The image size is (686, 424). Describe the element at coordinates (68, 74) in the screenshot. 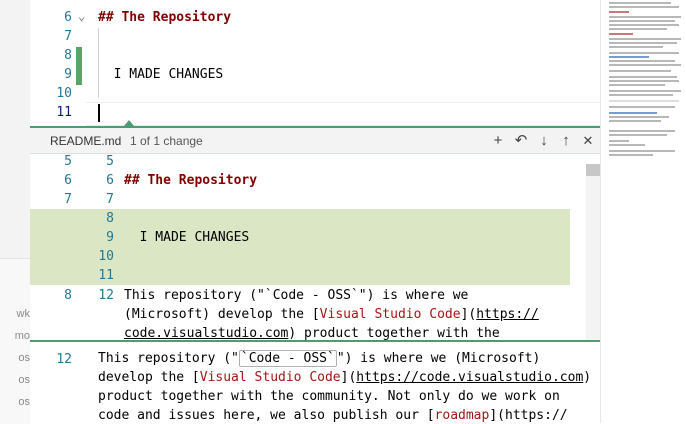

I see `line-number: 9` at that location.